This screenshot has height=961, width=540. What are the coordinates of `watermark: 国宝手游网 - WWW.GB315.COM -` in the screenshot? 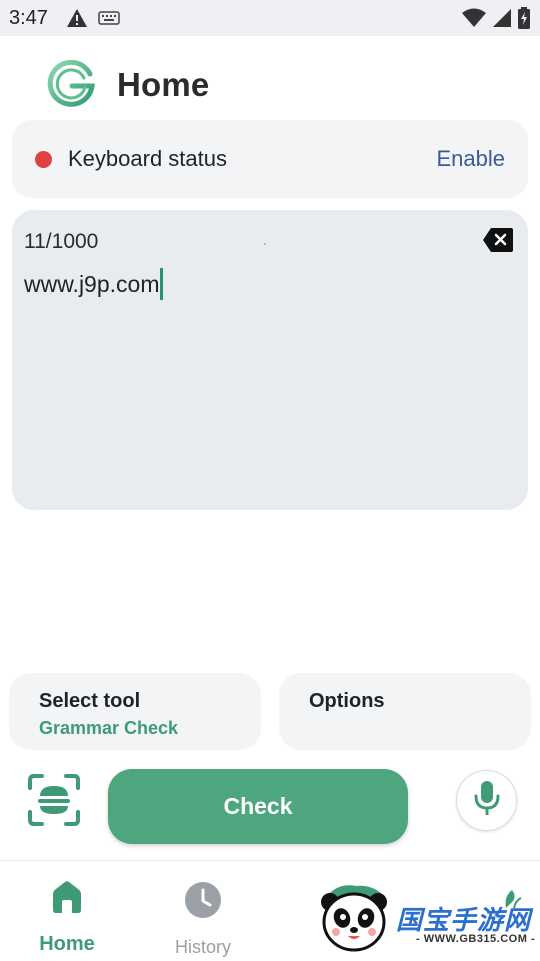 It's located at (418, 913).